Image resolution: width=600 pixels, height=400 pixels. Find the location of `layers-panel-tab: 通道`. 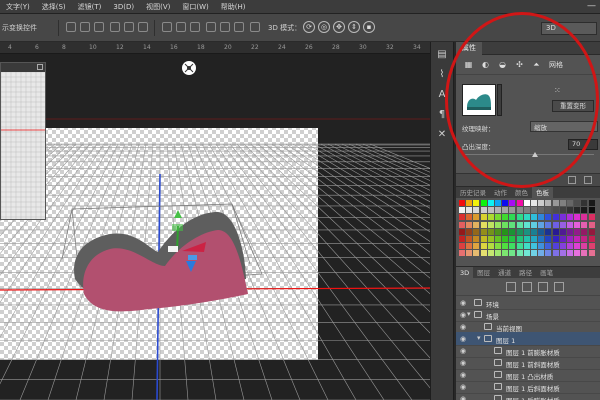

layers-panel-tab: 通道 is located at coordinates (504, 273).